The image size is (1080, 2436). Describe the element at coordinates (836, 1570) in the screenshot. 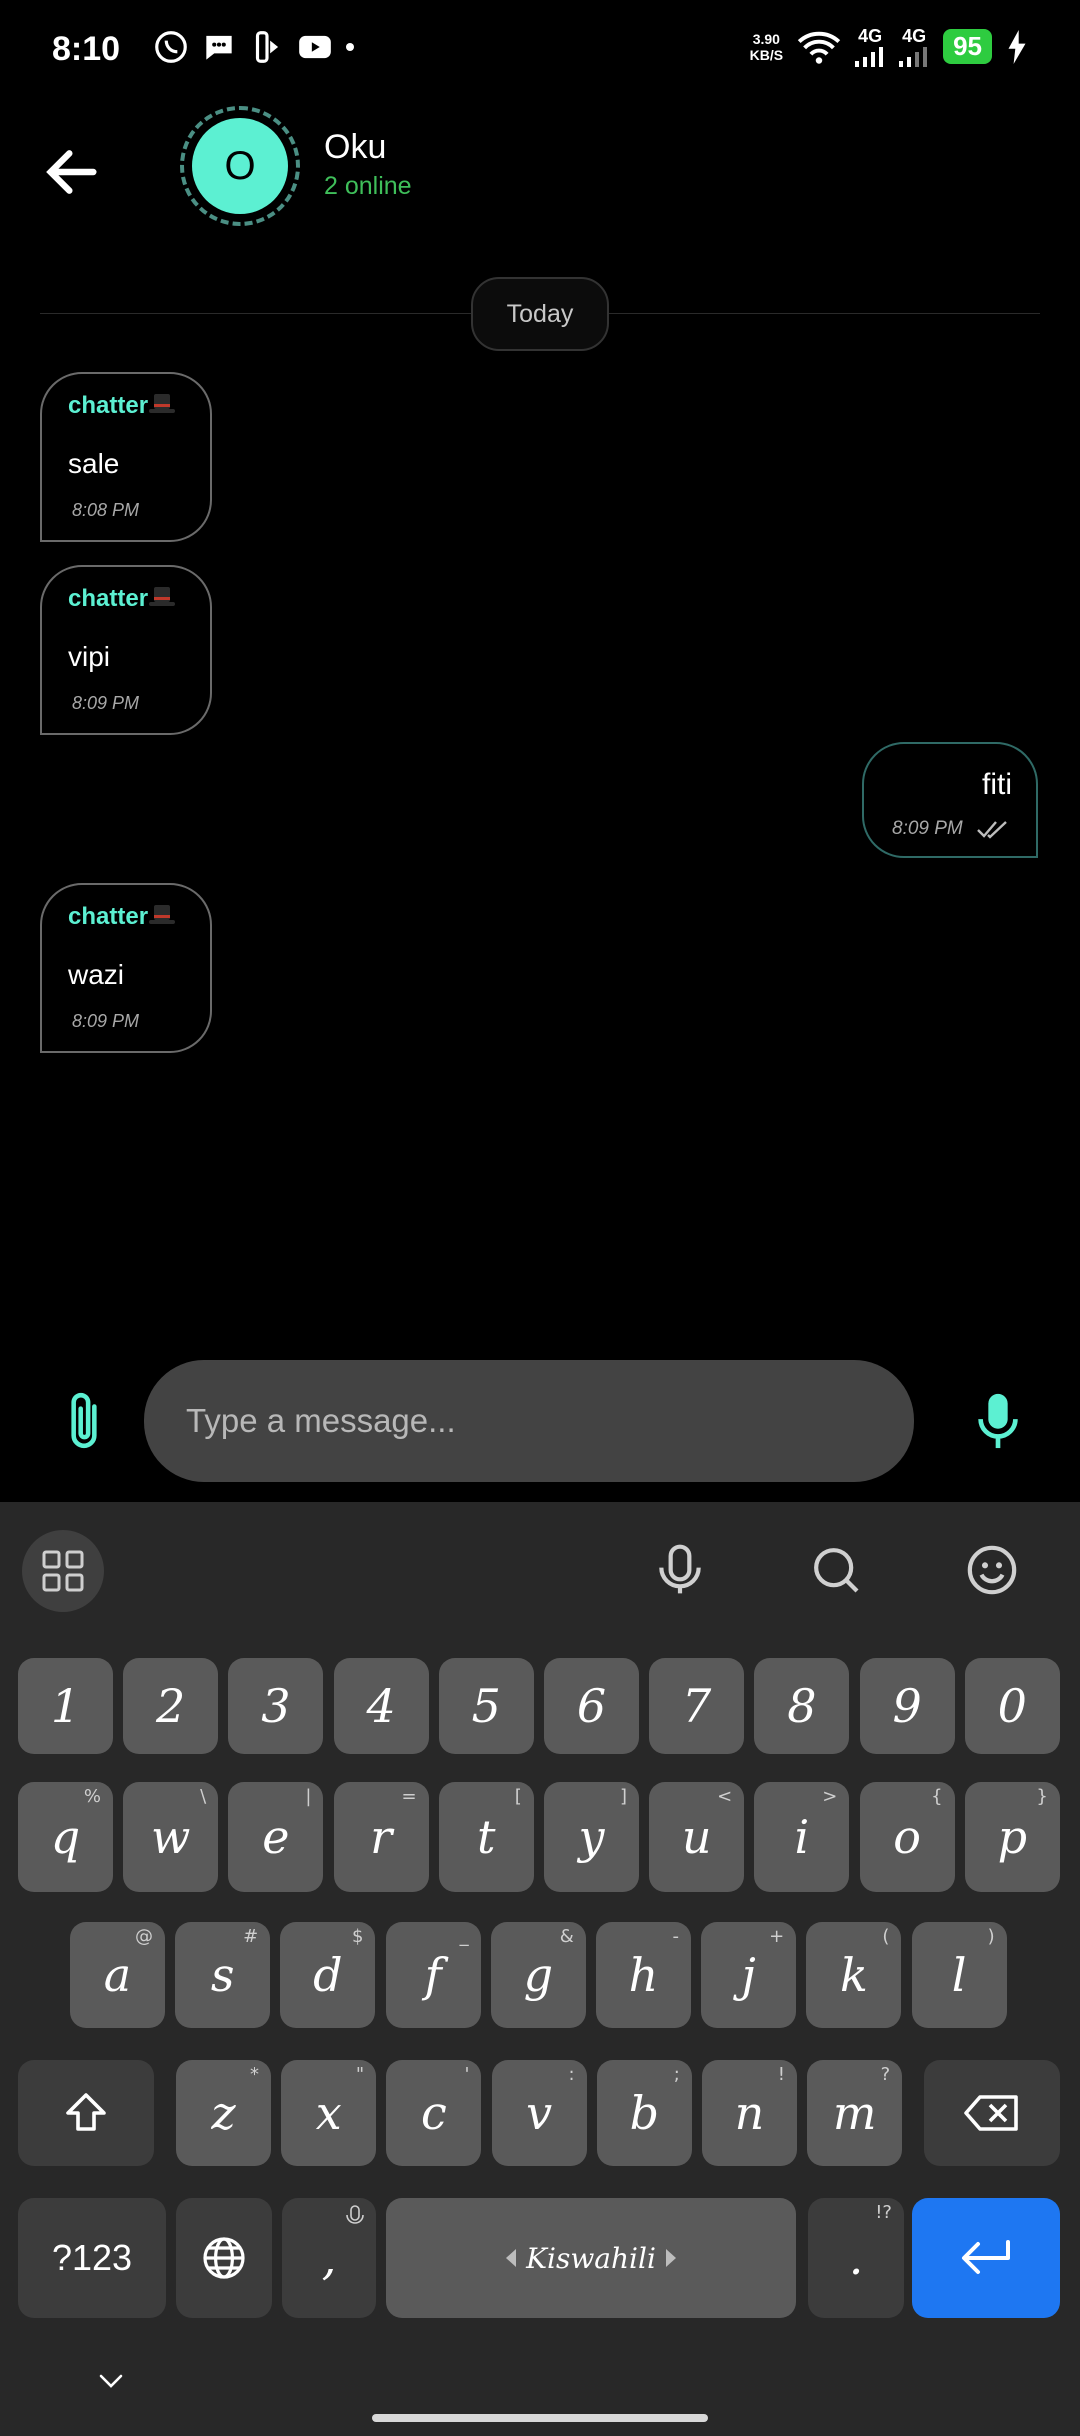

I see `search-icon` at that location.